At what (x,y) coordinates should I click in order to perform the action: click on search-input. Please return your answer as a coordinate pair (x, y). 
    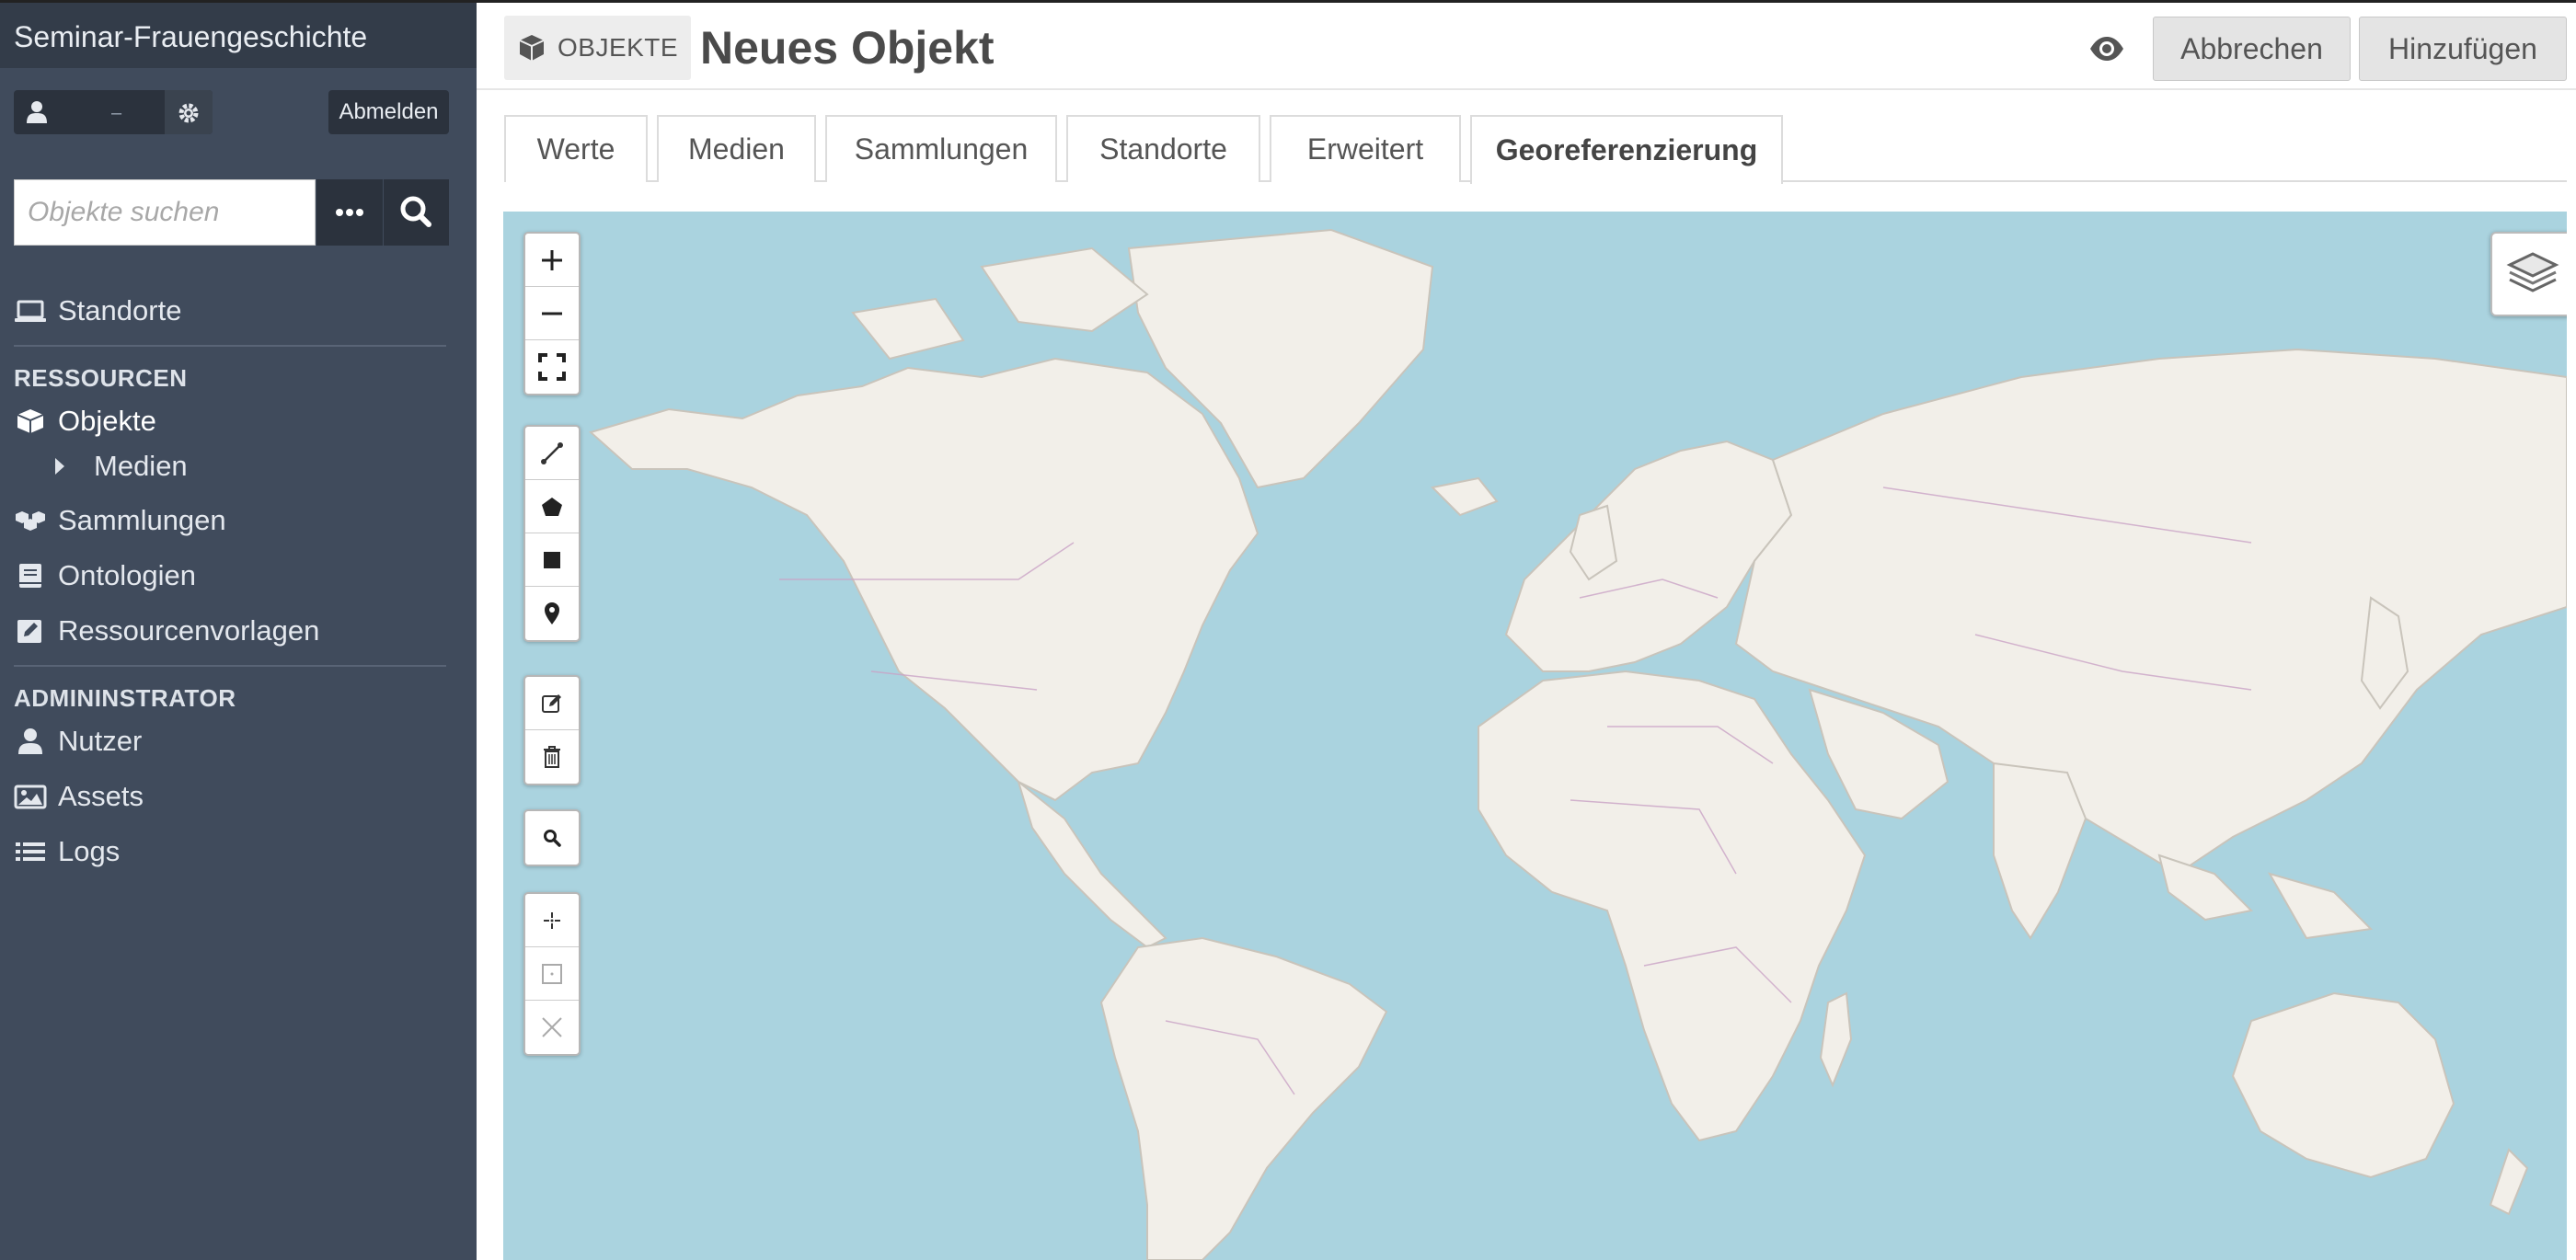
    Looking at the image, I should click on (165, 212).